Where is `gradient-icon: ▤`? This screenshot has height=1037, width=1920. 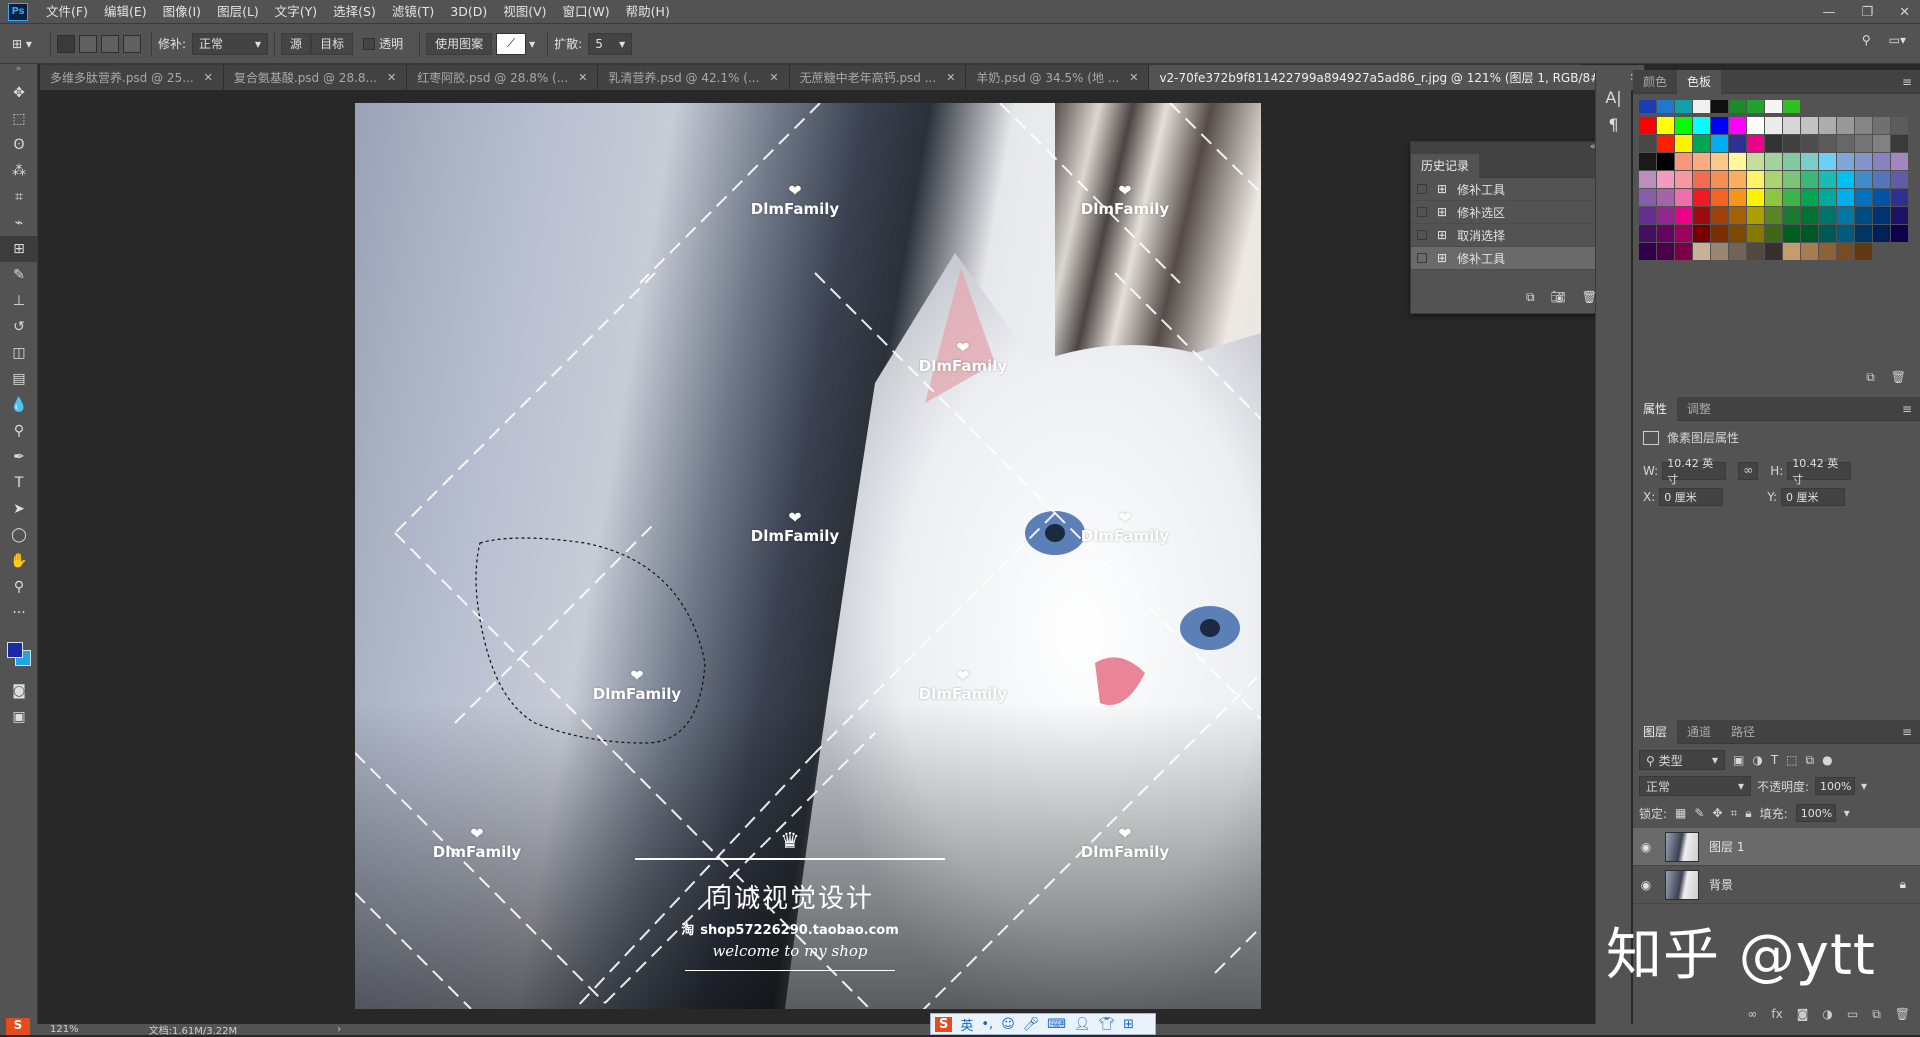
gradient-icon: ▤ is located at coordinates (19, 379).